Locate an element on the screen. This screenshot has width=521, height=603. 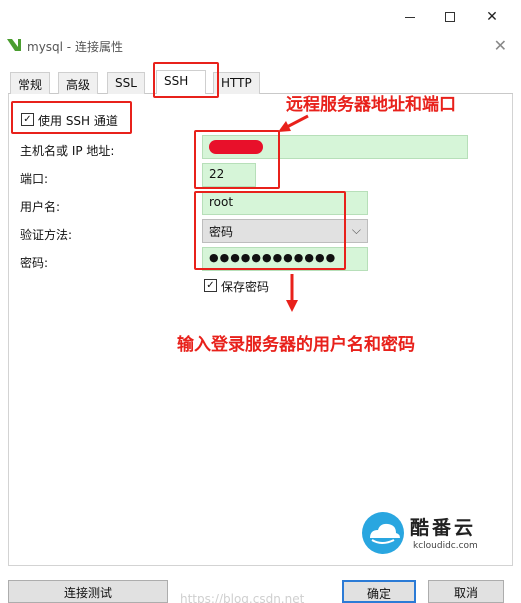
cancel-button: 取消 is located at coordinates (466, 591).